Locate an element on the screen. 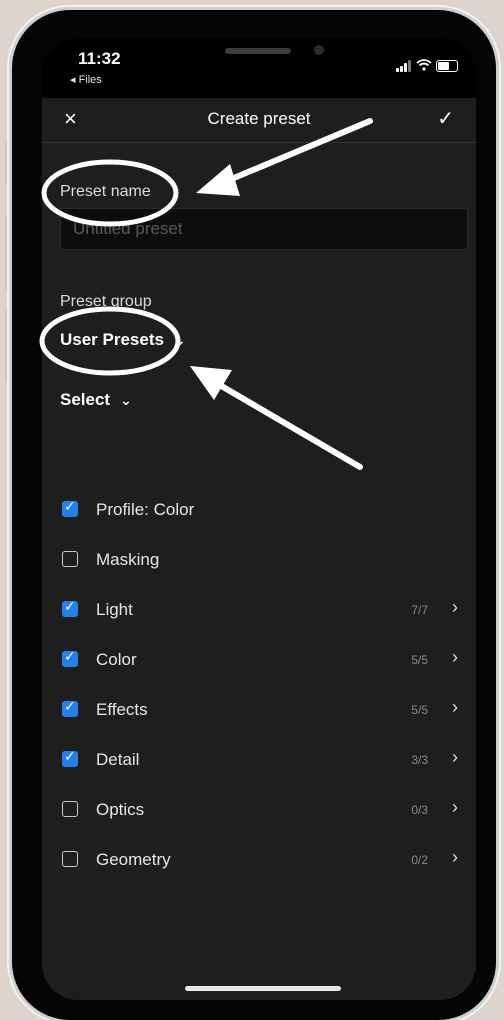  list-item-label: Detail is located at coordinates (118, 759).